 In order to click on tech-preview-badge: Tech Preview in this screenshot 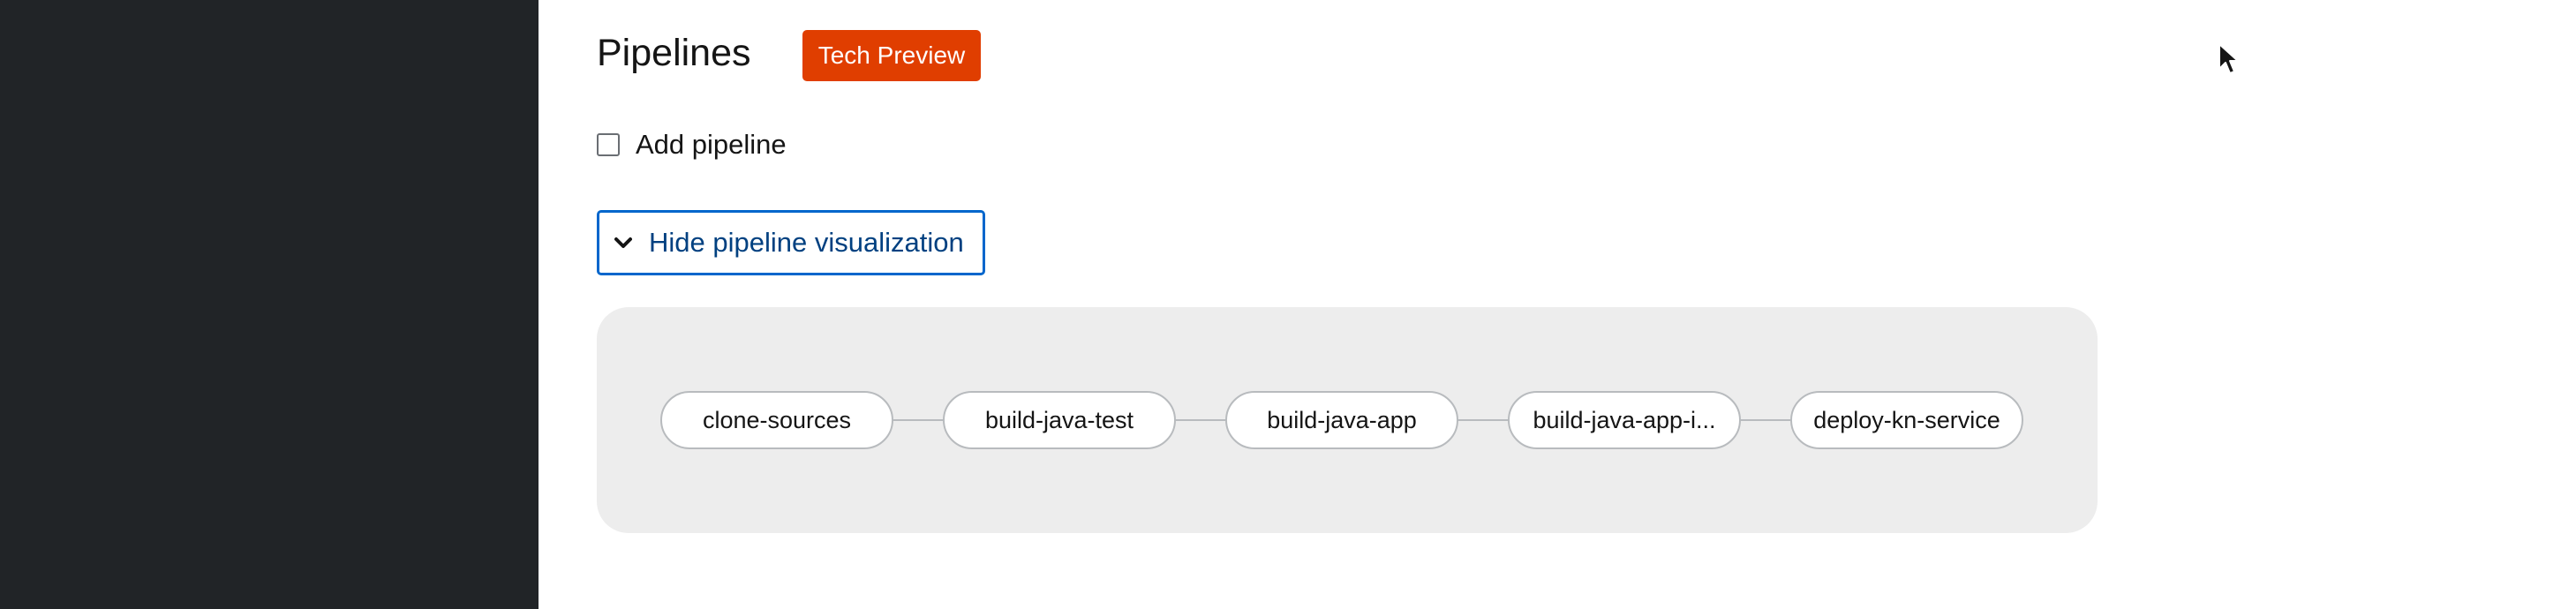, I will do `click(892, 55)`.